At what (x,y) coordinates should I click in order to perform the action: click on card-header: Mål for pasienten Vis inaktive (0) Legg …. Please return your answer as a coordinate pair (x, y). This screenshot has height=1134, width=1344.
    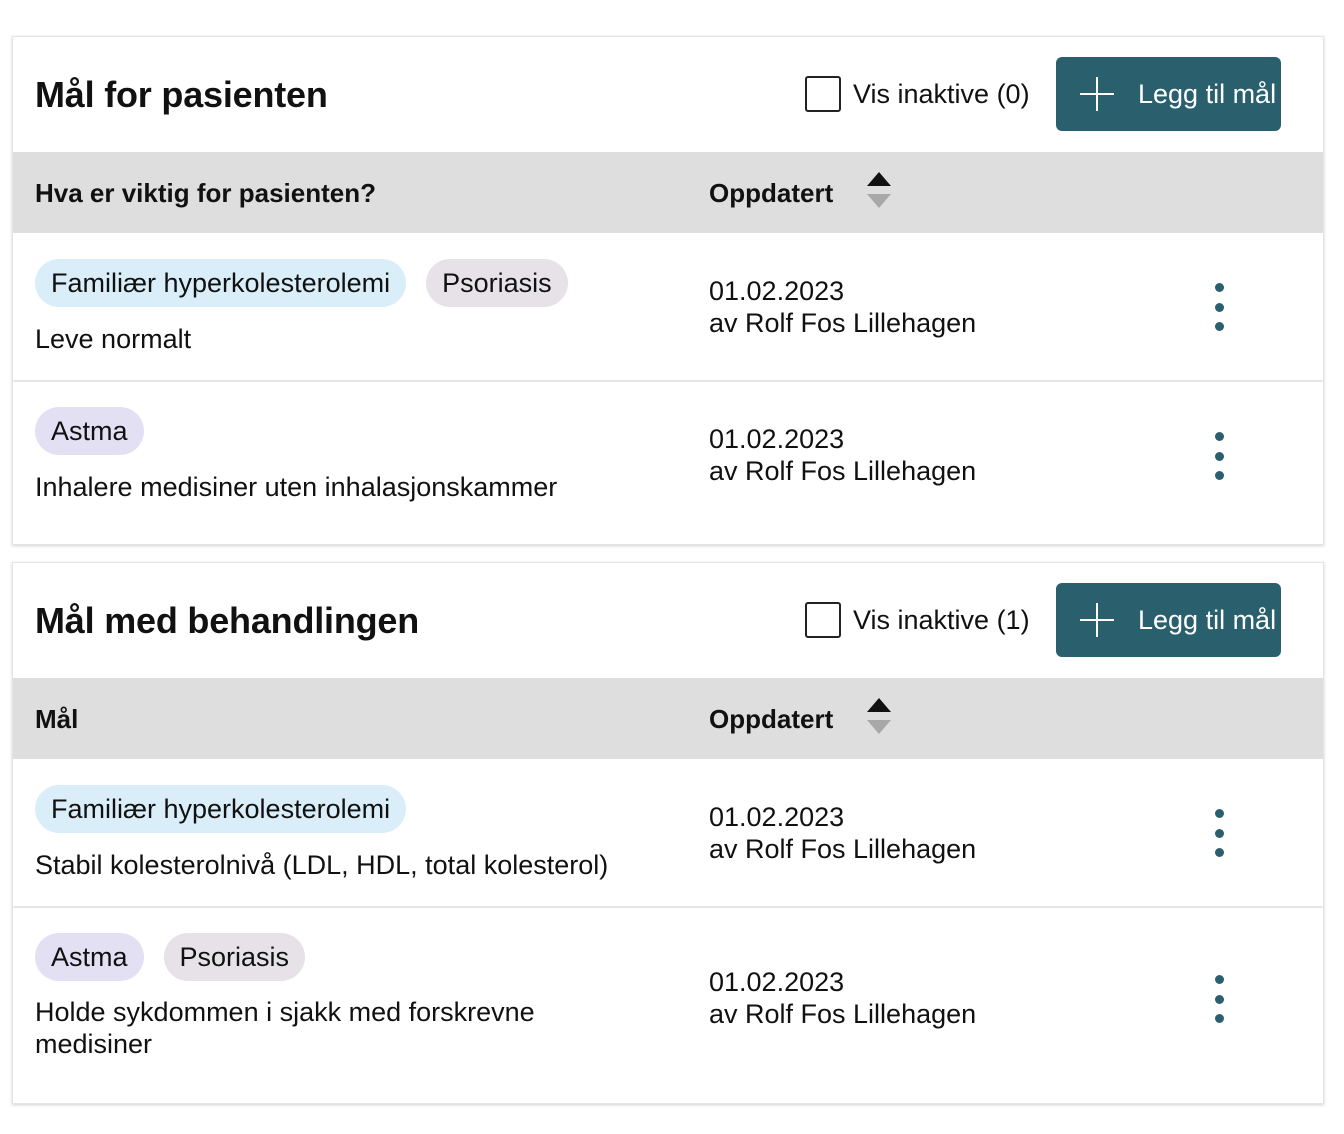
    Looking at the image, I should click on (668, 94).